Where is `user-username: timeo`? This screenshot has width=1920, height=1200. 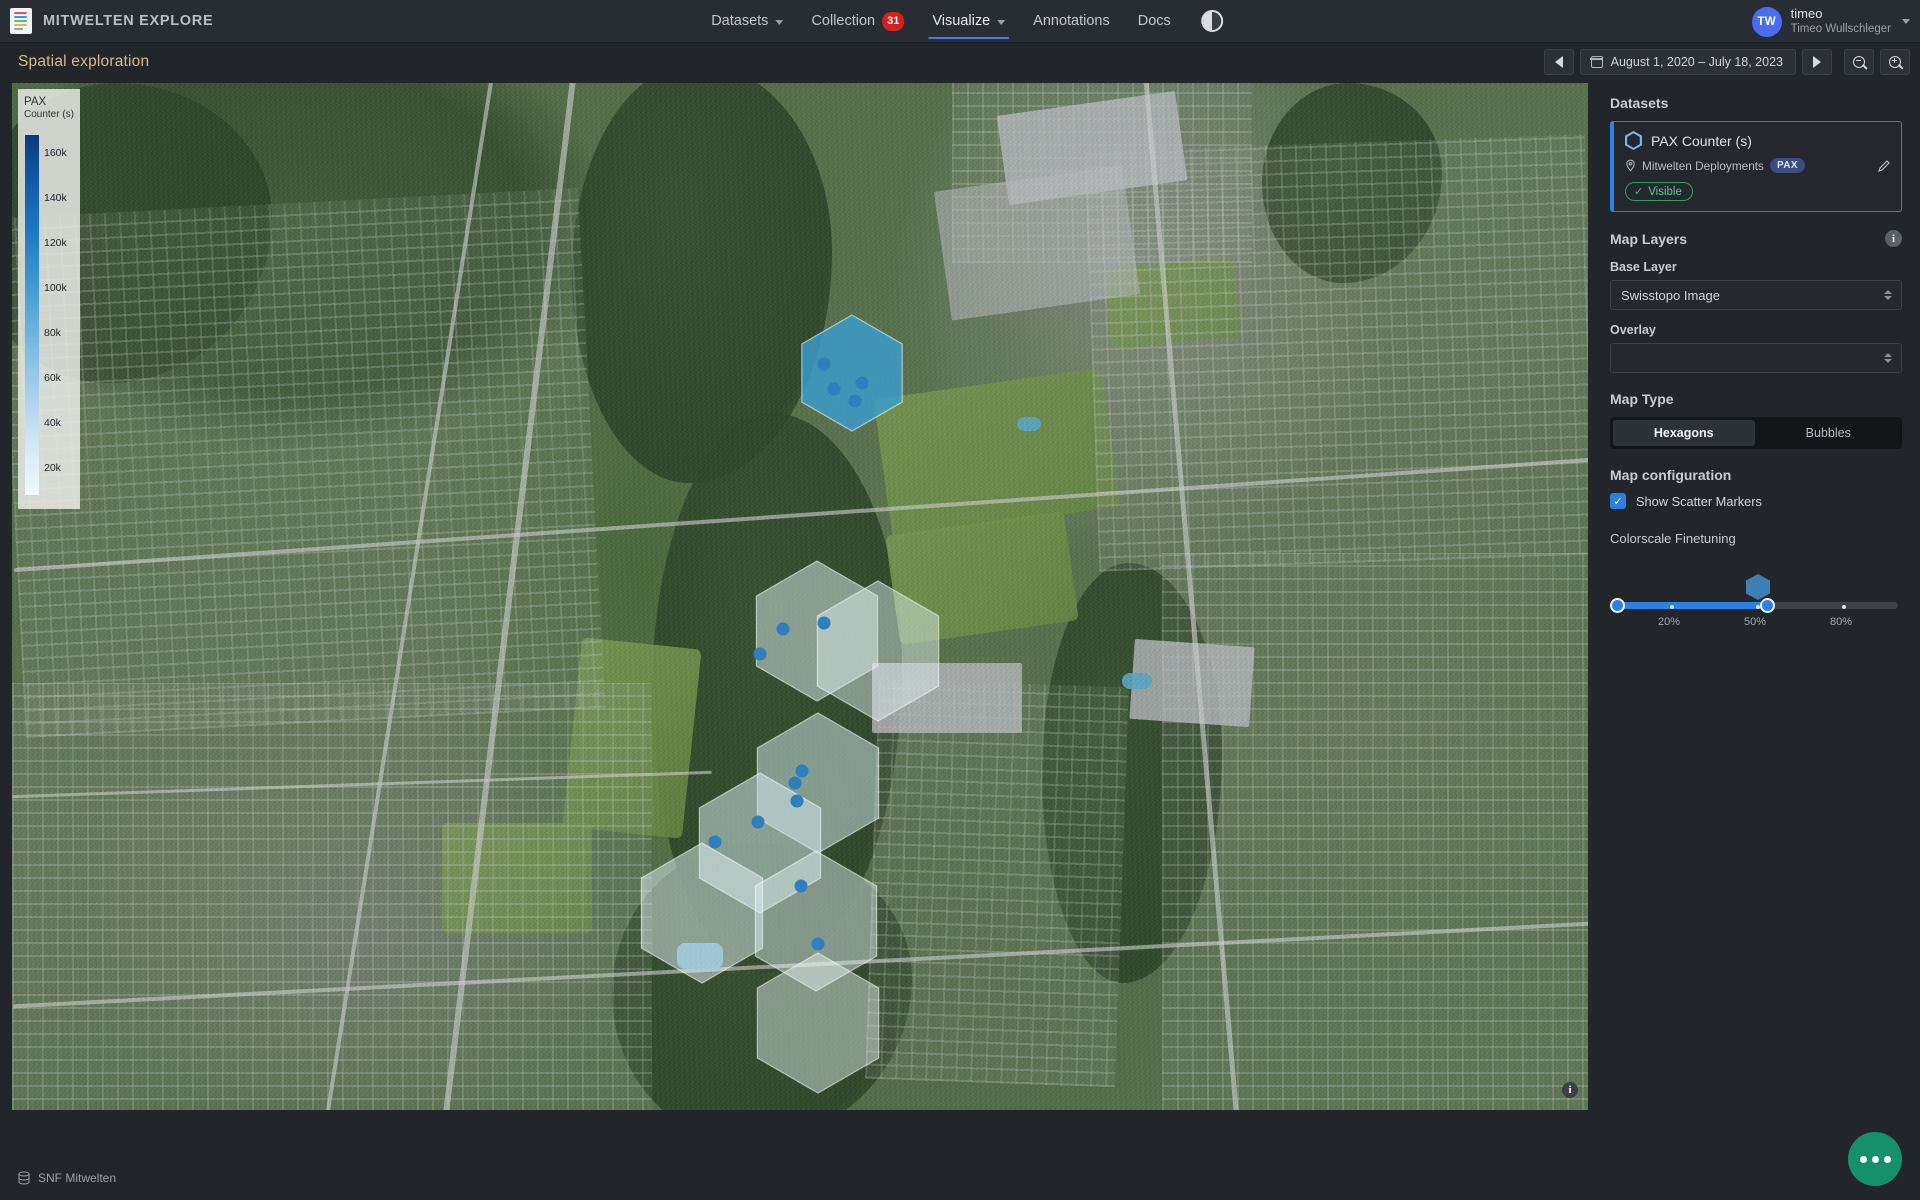
user-username: timeo is located at coordinates (1806, 14).